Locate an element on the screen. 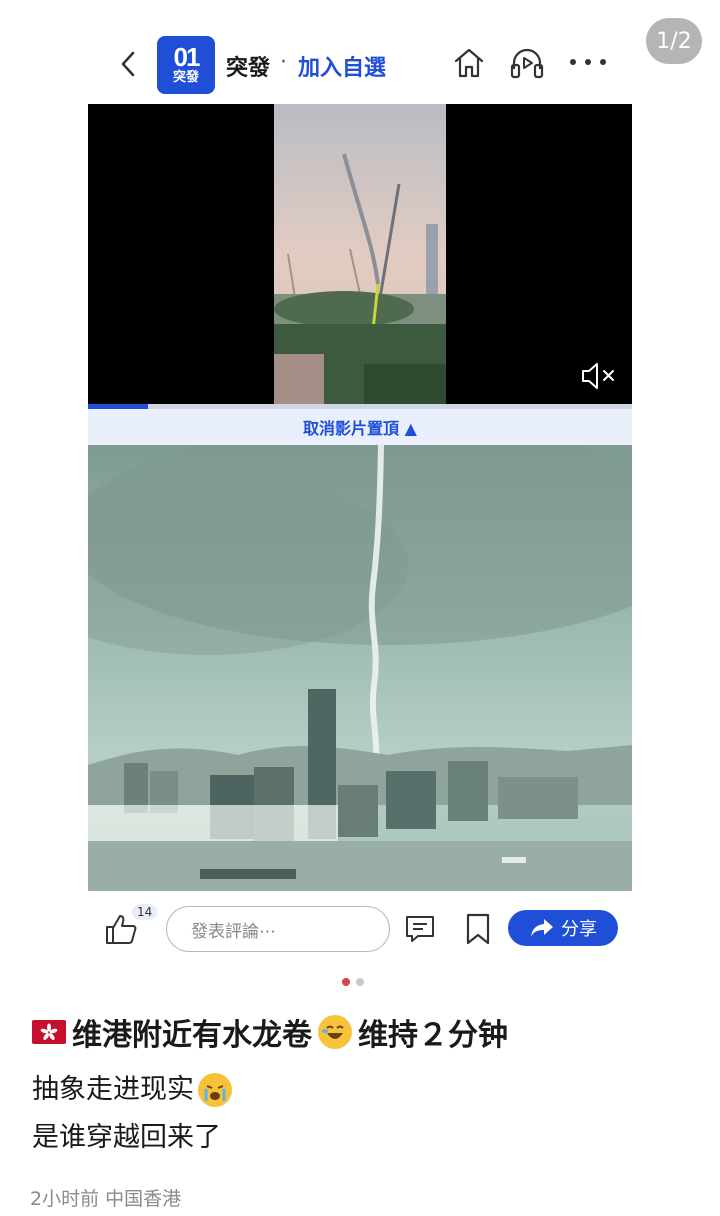  video-frame is located at coordinates (360, 255).